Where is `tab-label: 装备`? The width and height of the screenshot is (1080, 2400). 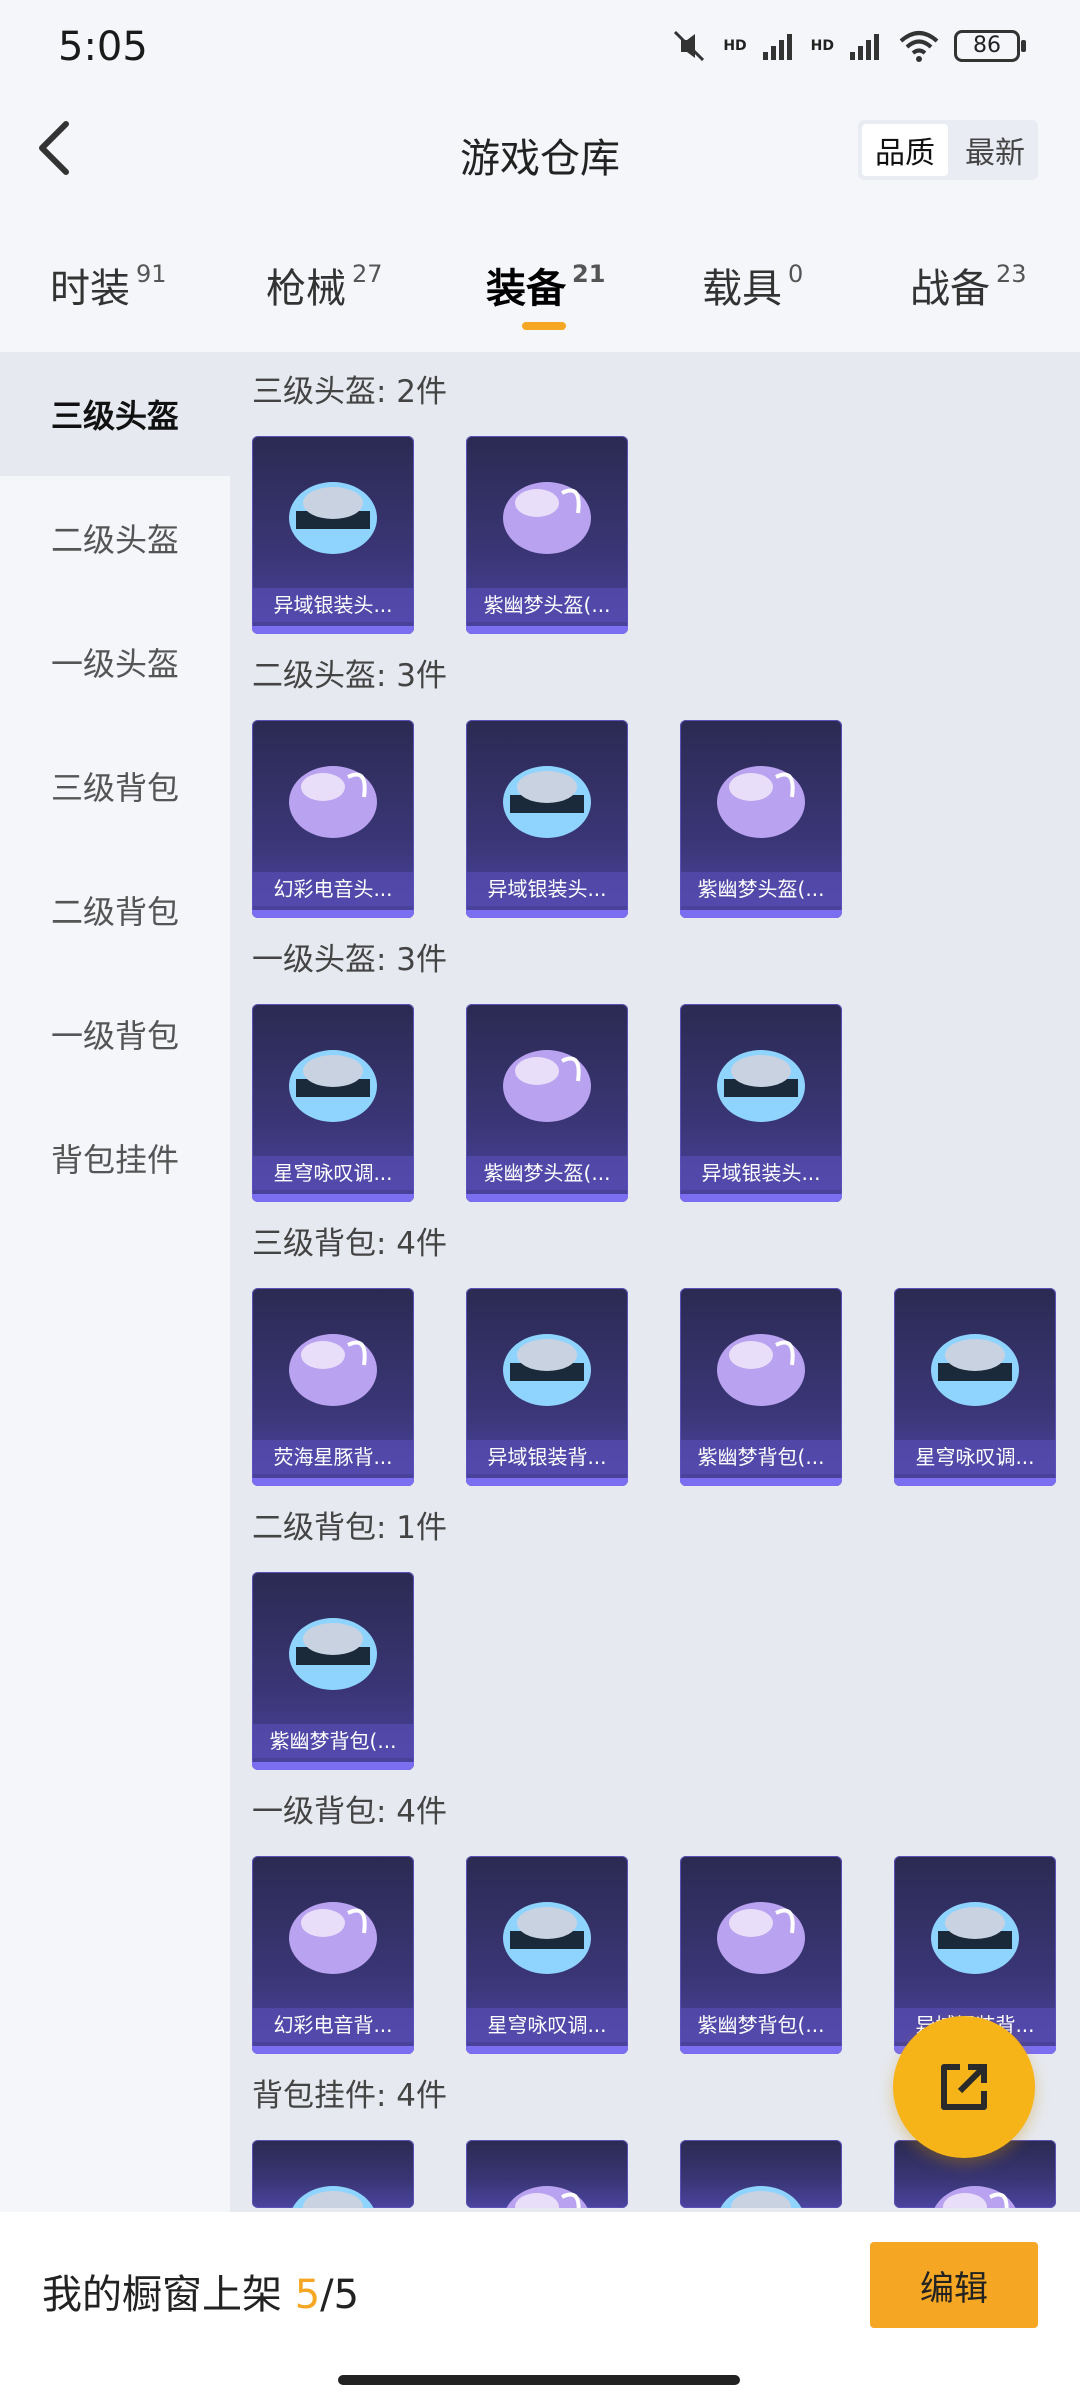 tab-label: 装备 is located at coordinates (526, 289).